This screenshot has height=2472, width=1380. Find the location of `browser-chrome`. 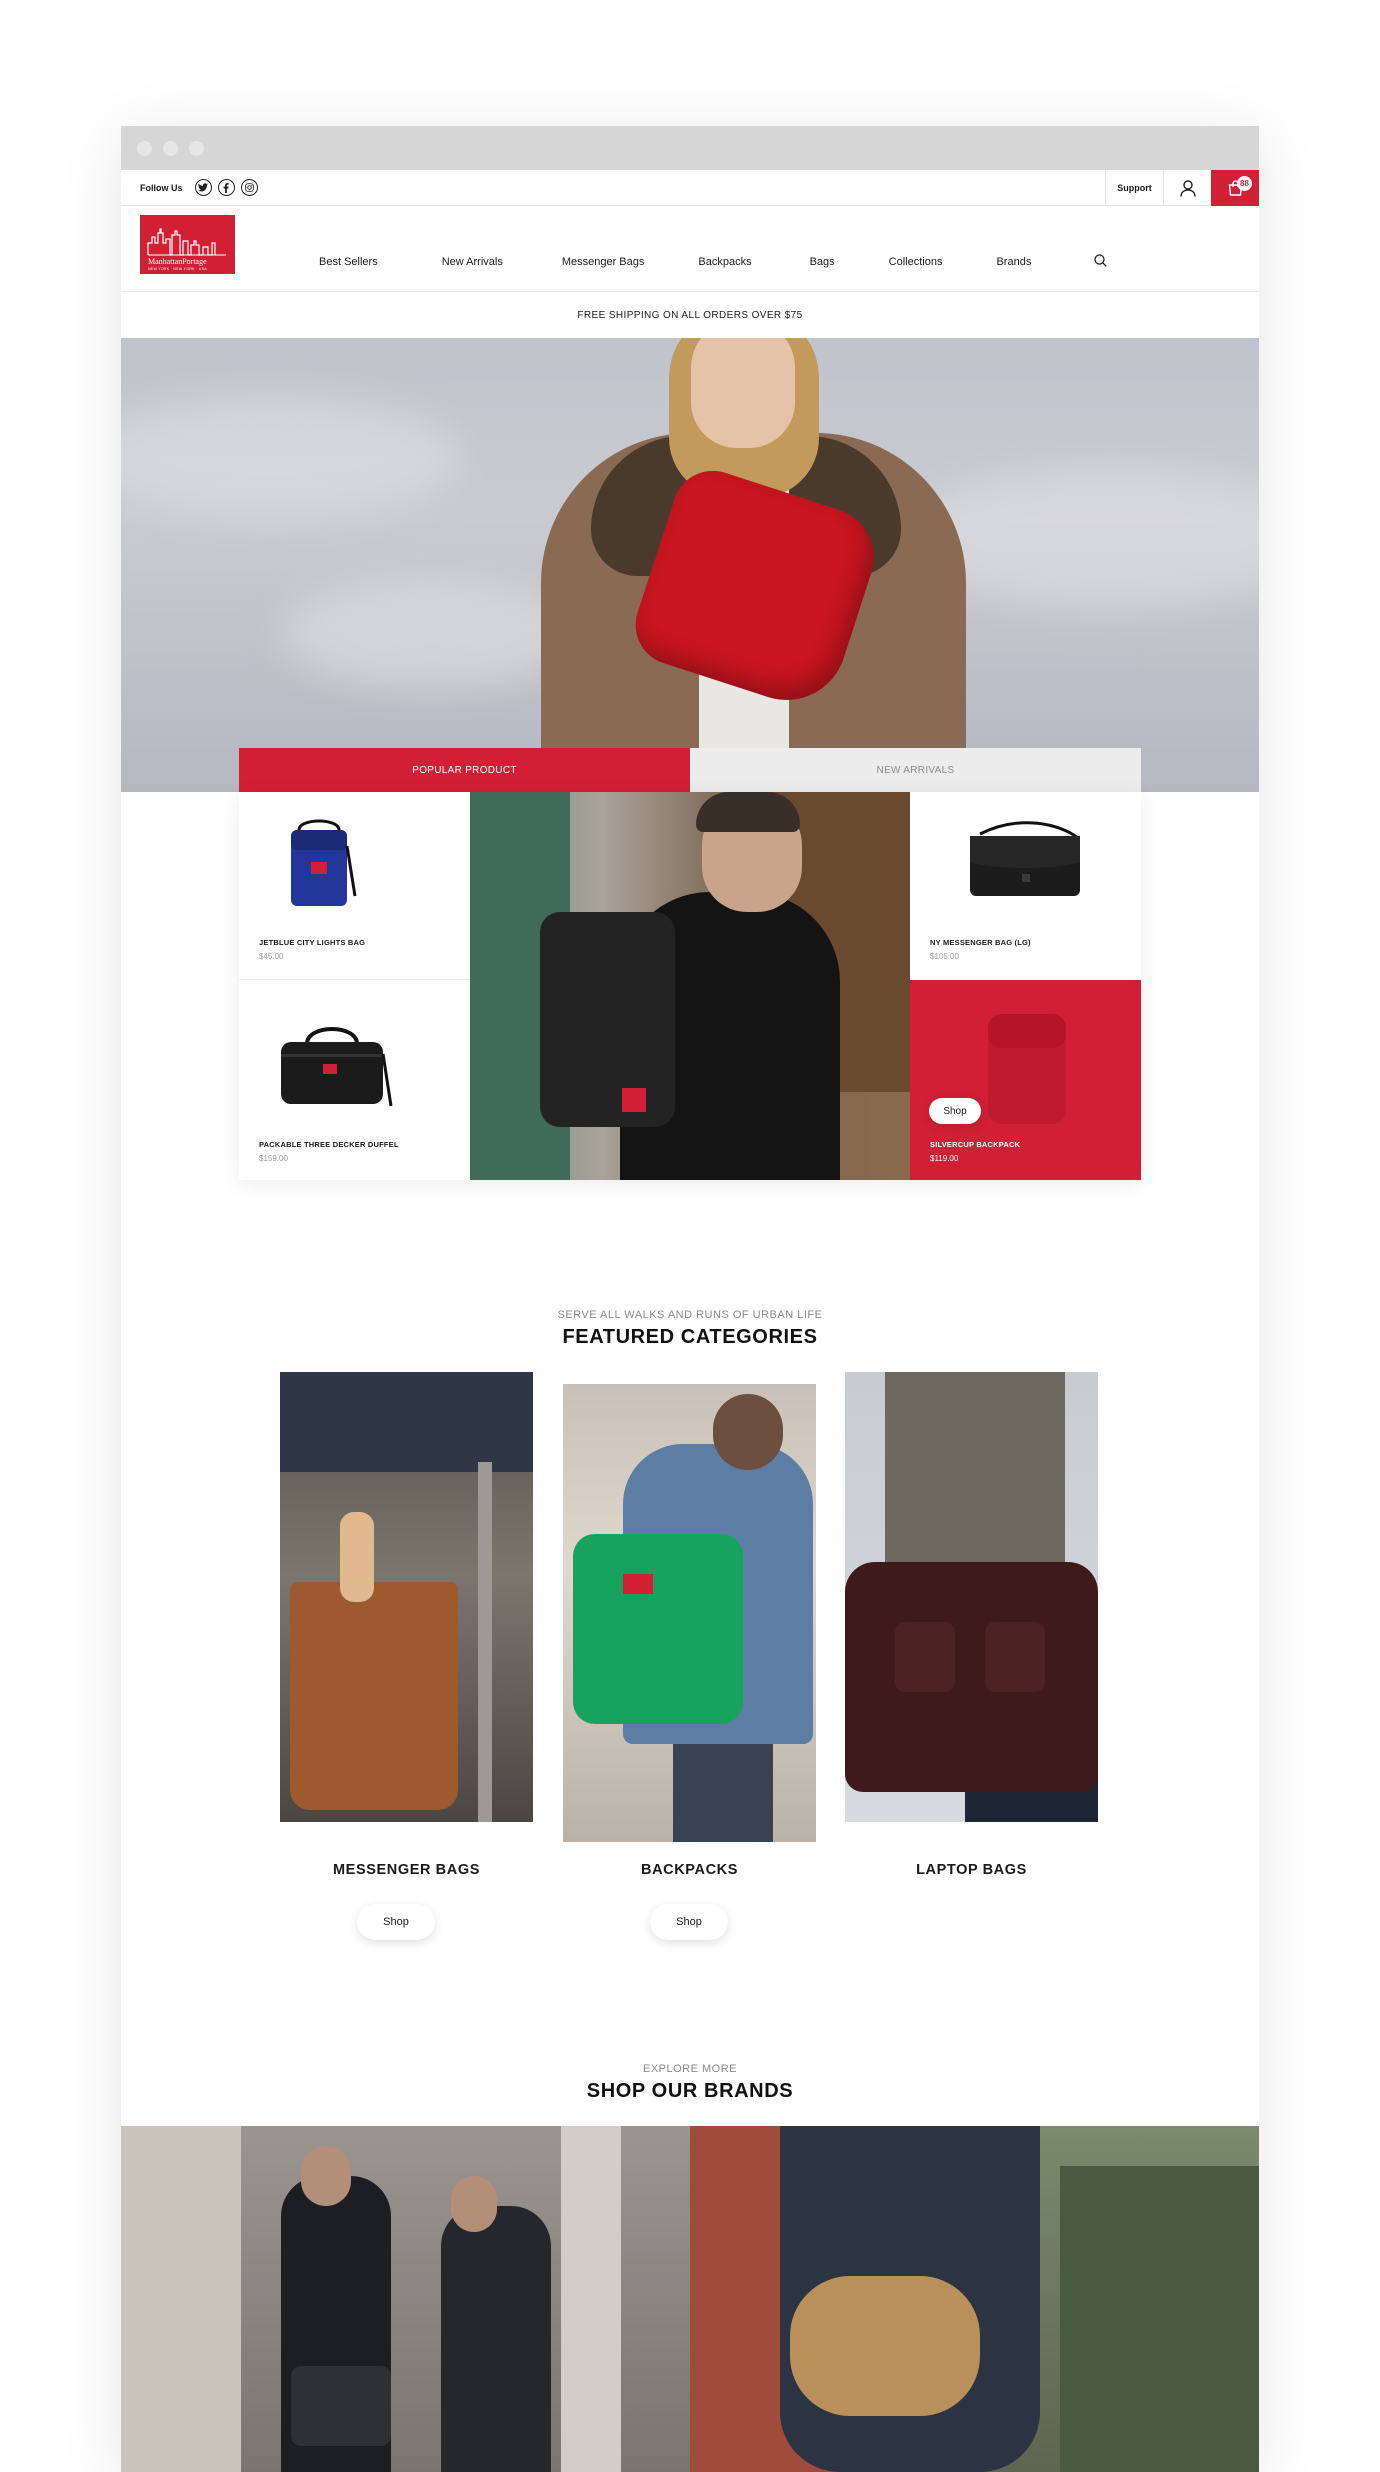

browser-chrome is located at coordinates (690, 148).